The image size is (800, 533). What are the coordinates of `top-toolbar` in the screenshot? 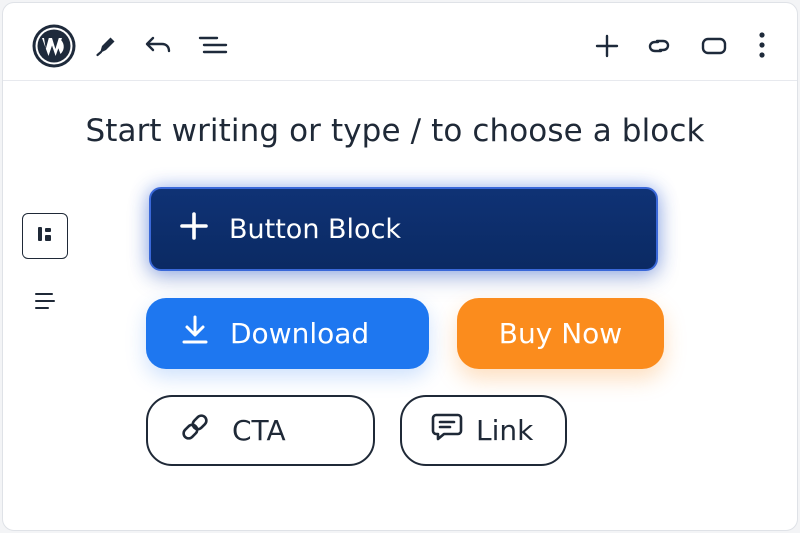 It's located at (400, 42).